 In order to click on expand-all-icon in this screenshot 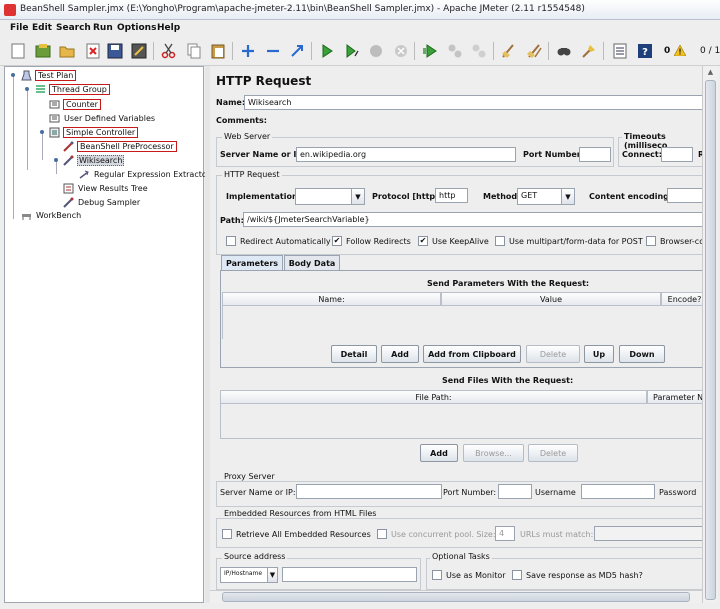, I will do `click(248, 51)`.